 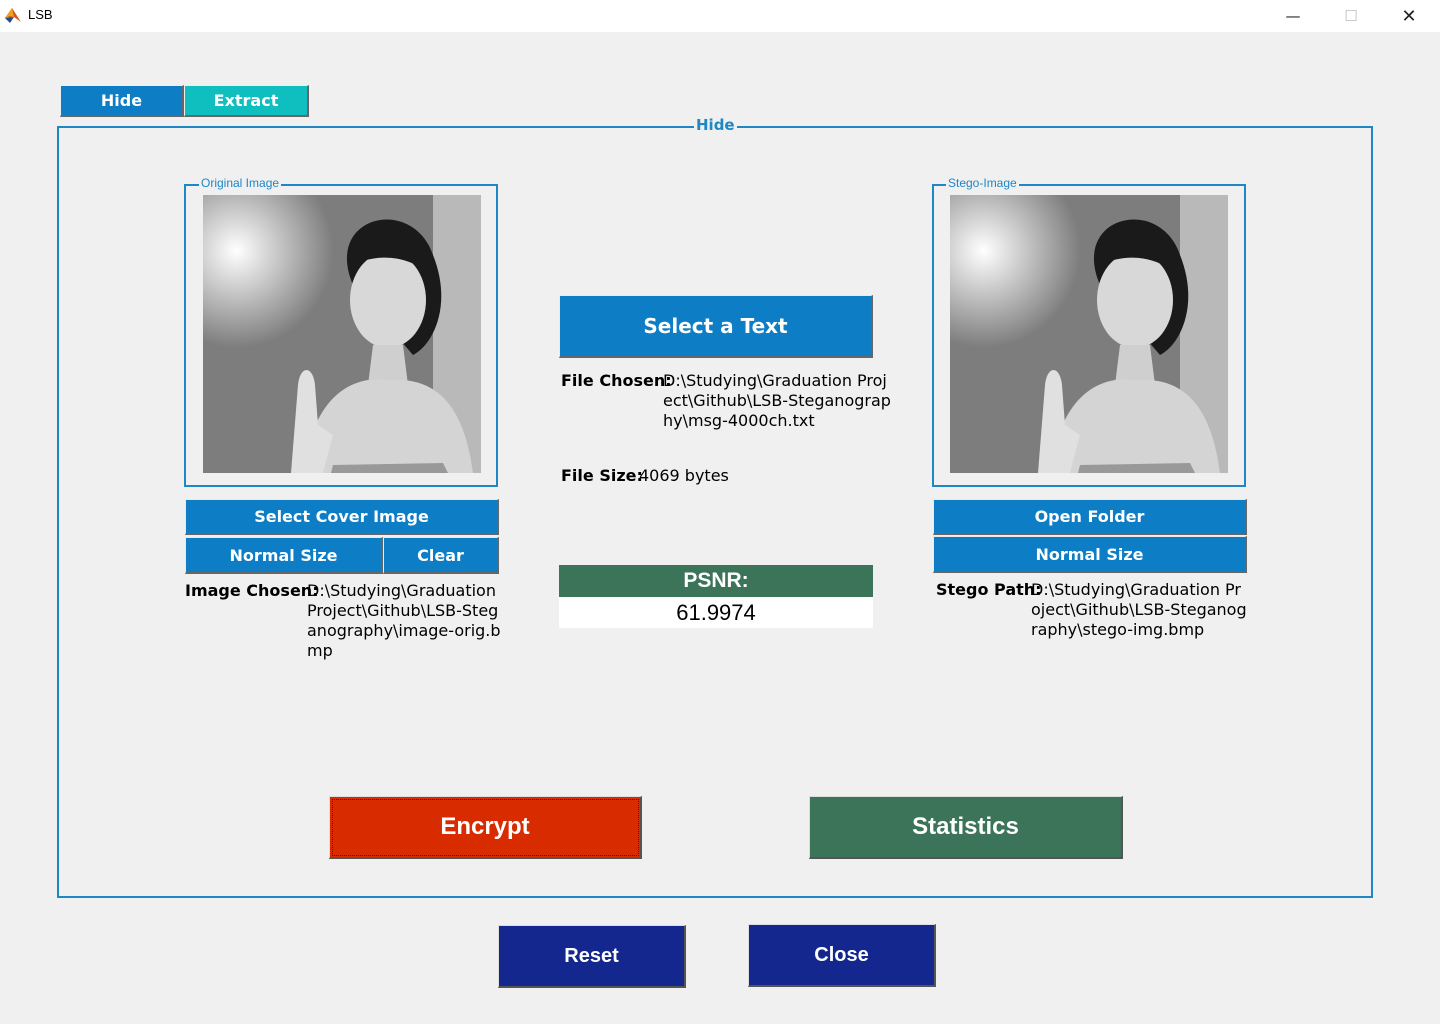 What do you see at coordinates (122, 101) in the screenshot?
I see `tab-hide: Hide` at bounding box center [122, 101].